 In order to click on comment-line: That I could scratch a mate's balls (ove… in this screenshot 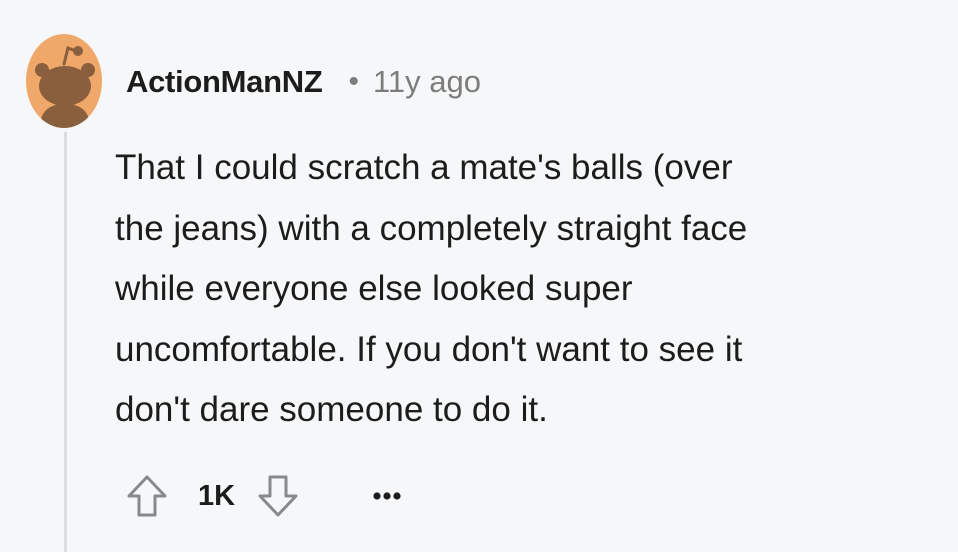, I will do `click(424, 167)`.